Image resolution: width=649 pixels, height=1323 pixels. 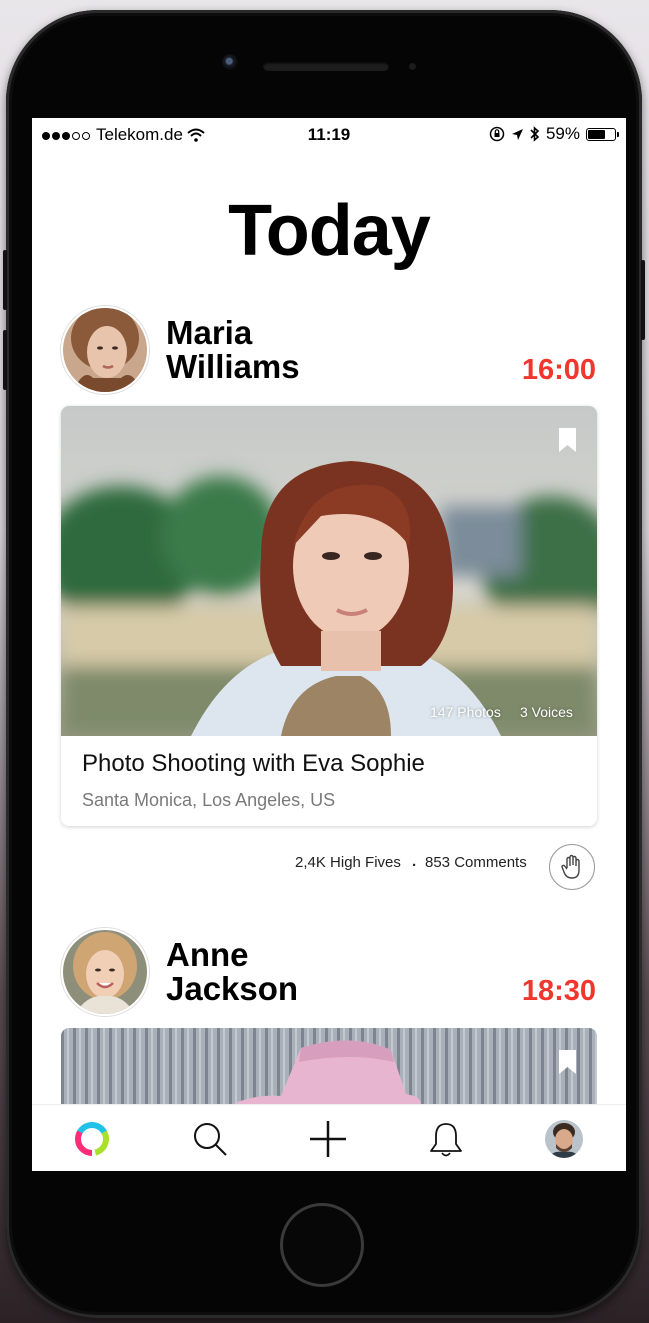 I want to click on profile-avatar, so click(x=564, y=1139).